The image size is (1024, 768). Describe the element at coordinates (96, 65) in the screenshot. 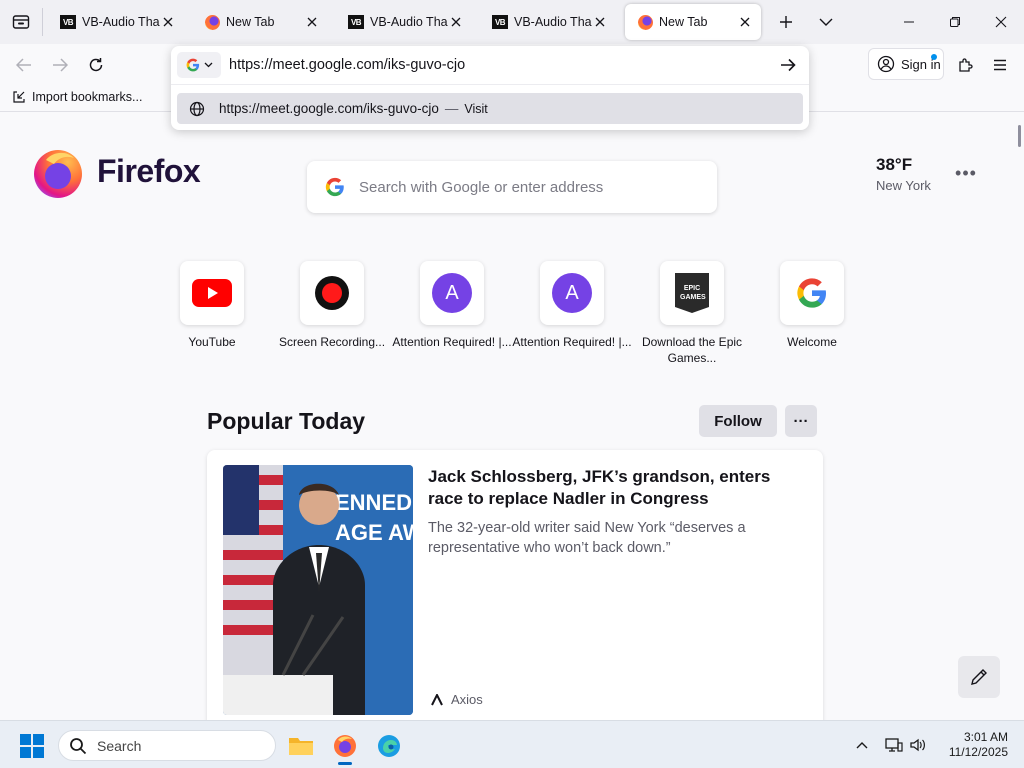

I see `reload-button` at that location.